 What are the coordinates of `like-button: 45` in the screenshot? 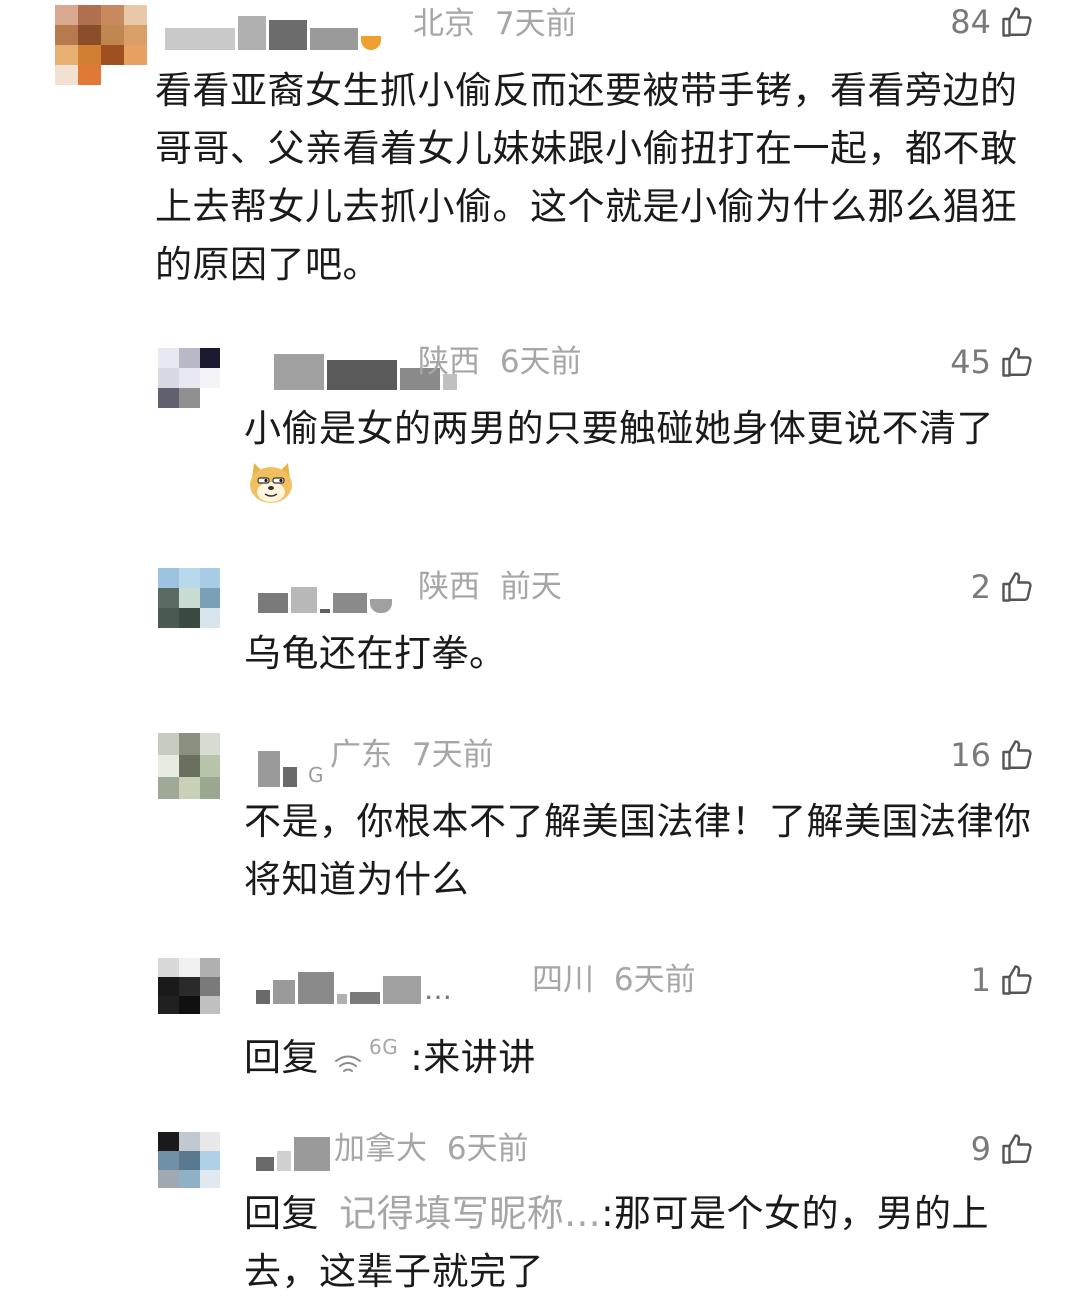 It's located at (992, 362).